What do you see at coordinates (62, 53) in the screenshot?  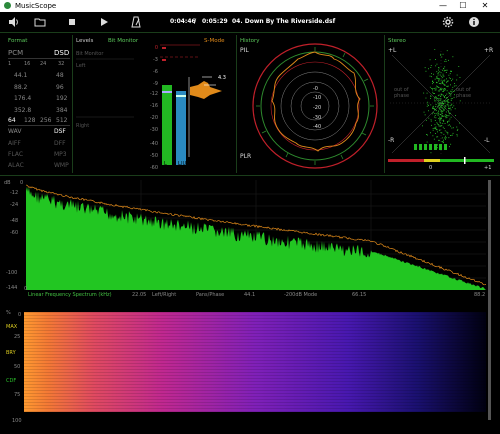 I see `format-dsd: DSD` at bounding box center [62, 53].